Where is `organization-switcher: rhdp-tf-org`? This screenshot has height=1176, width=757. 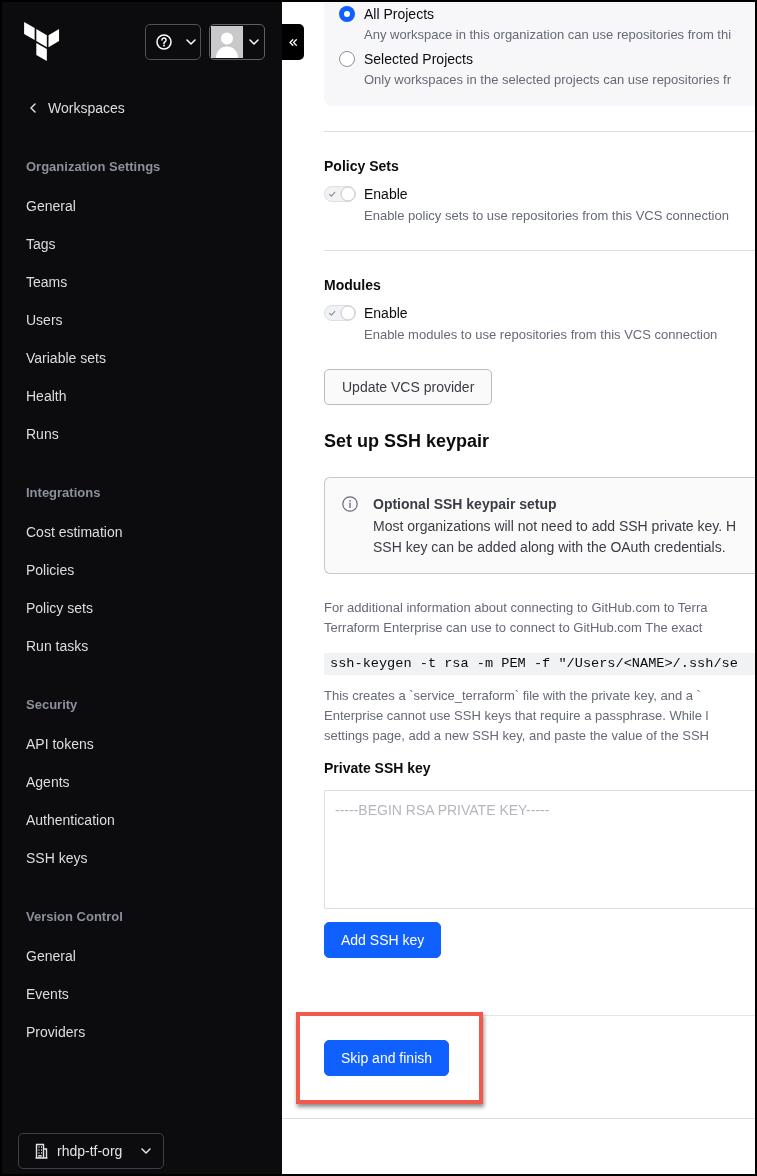 organization-switcher: rhdp-tf-org is located at coordinates (91, 1151).